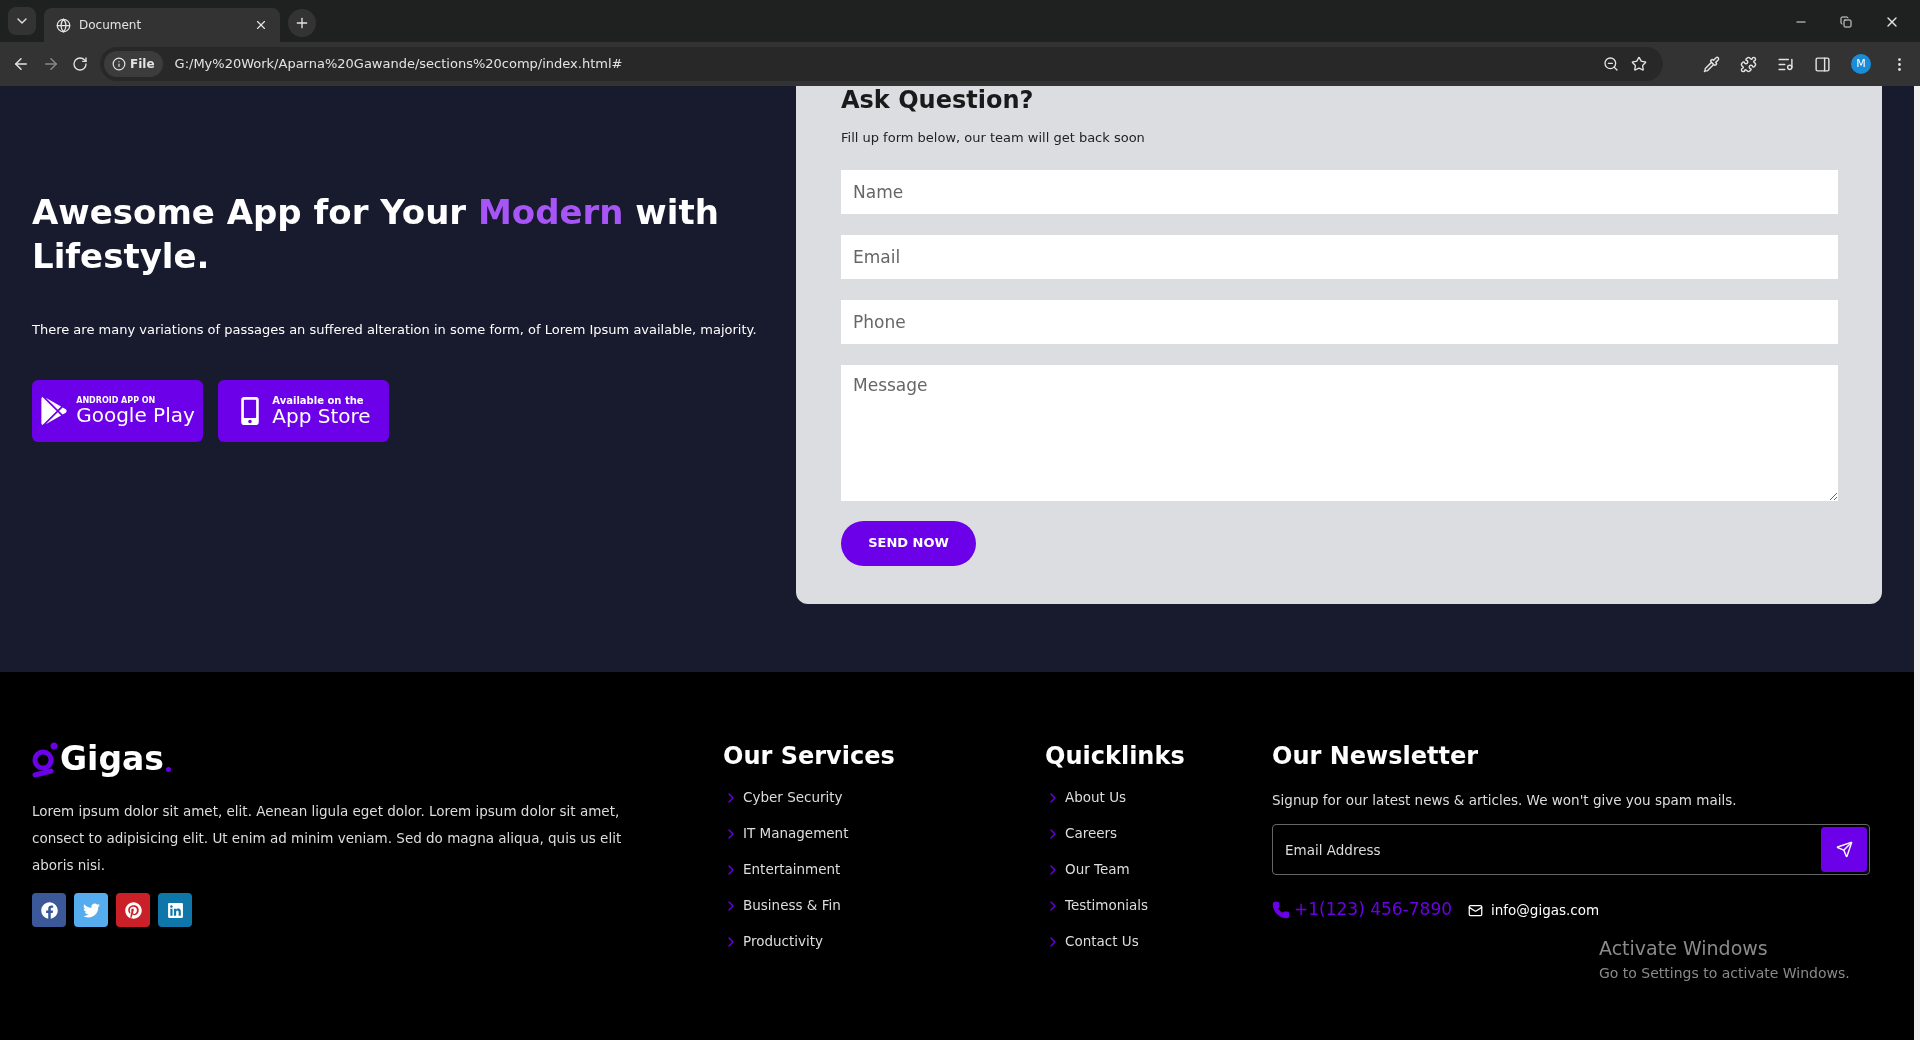  What do you see at coordinates (54, 410) in the screenshot?
I see `play-icon` at bounding box center [54, 410].